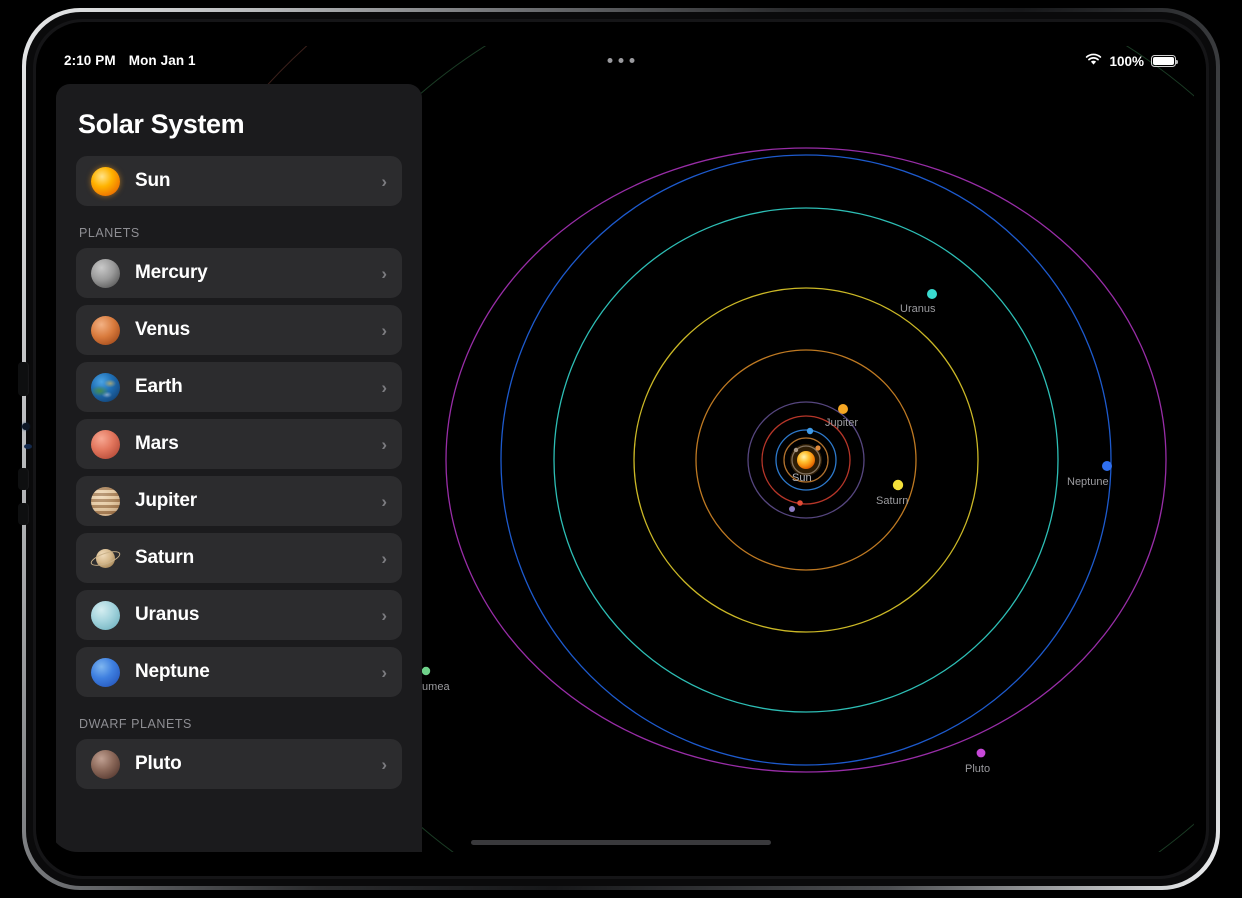  What do you see at coordinates (426, 671) in the screenshot?
I see `planet-dot-haumea` at bounding box center [426, 671].